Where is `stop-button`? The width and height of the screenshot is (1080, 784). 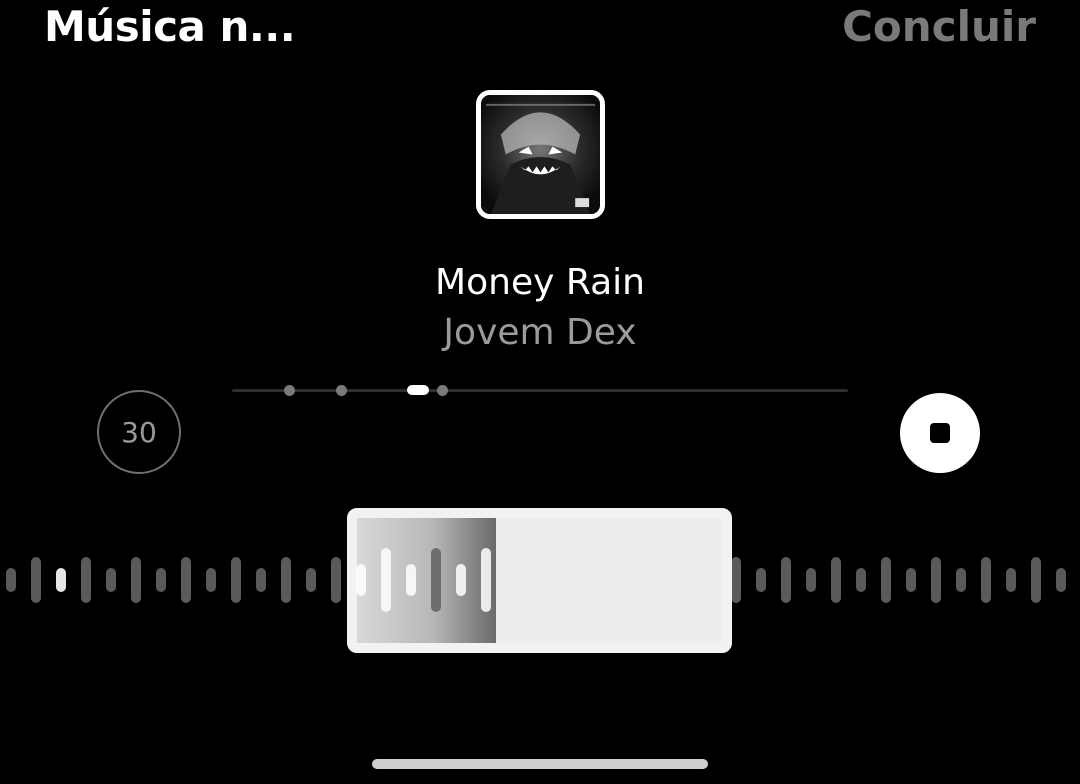 stop-button is located at coordinates (940, 433).